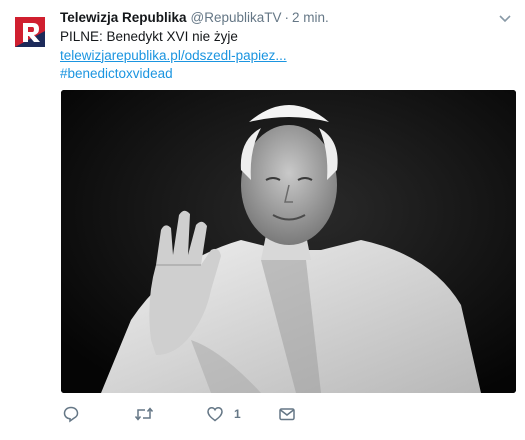 The image size is (525, 440). I want to click on tweet-actions: 1, so click(282, 414).